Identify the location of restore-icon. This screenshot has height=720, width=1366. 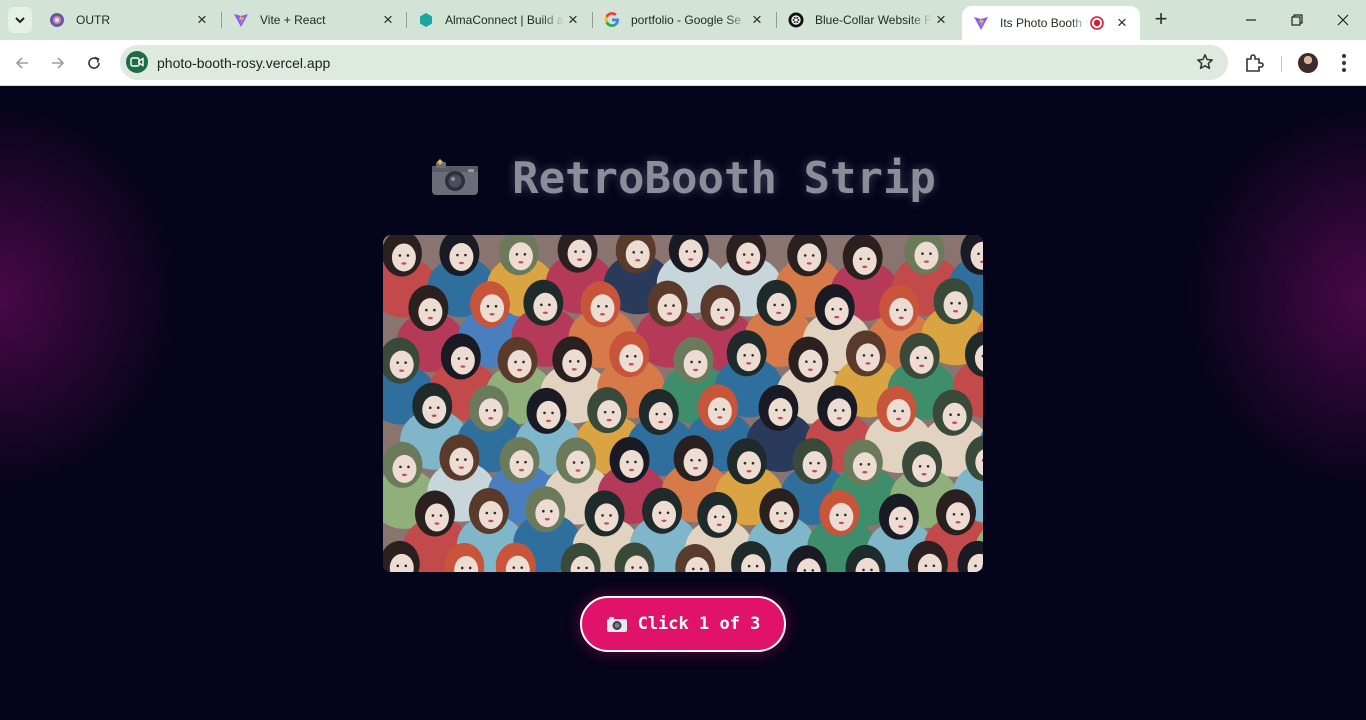
(1297, 20).